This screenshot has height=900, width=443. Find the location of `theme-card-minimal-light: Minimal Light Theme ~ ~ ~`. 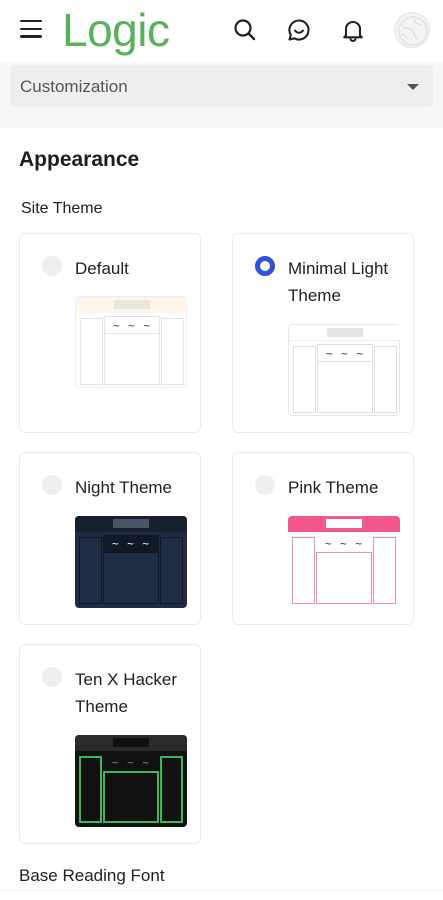

theme-card-minimal-light: Minimal Light Theme ~ ~ ~ is located at coordinates (323, 333).